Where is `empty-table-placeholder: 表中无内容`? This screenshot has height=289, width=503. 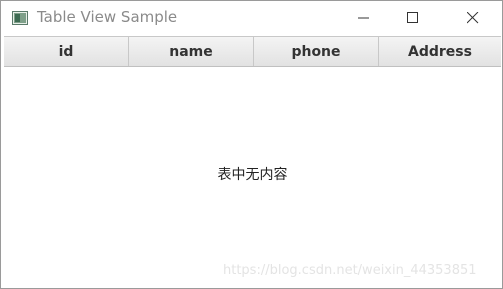
empty-table-placeholder: 表中无内容 is located at coordinates (252, 175).